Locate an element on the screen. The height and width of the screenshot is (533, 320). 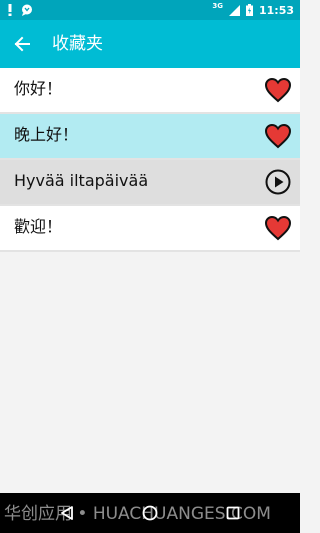
item-text: 你好！ is located at coordinates (38, 88).